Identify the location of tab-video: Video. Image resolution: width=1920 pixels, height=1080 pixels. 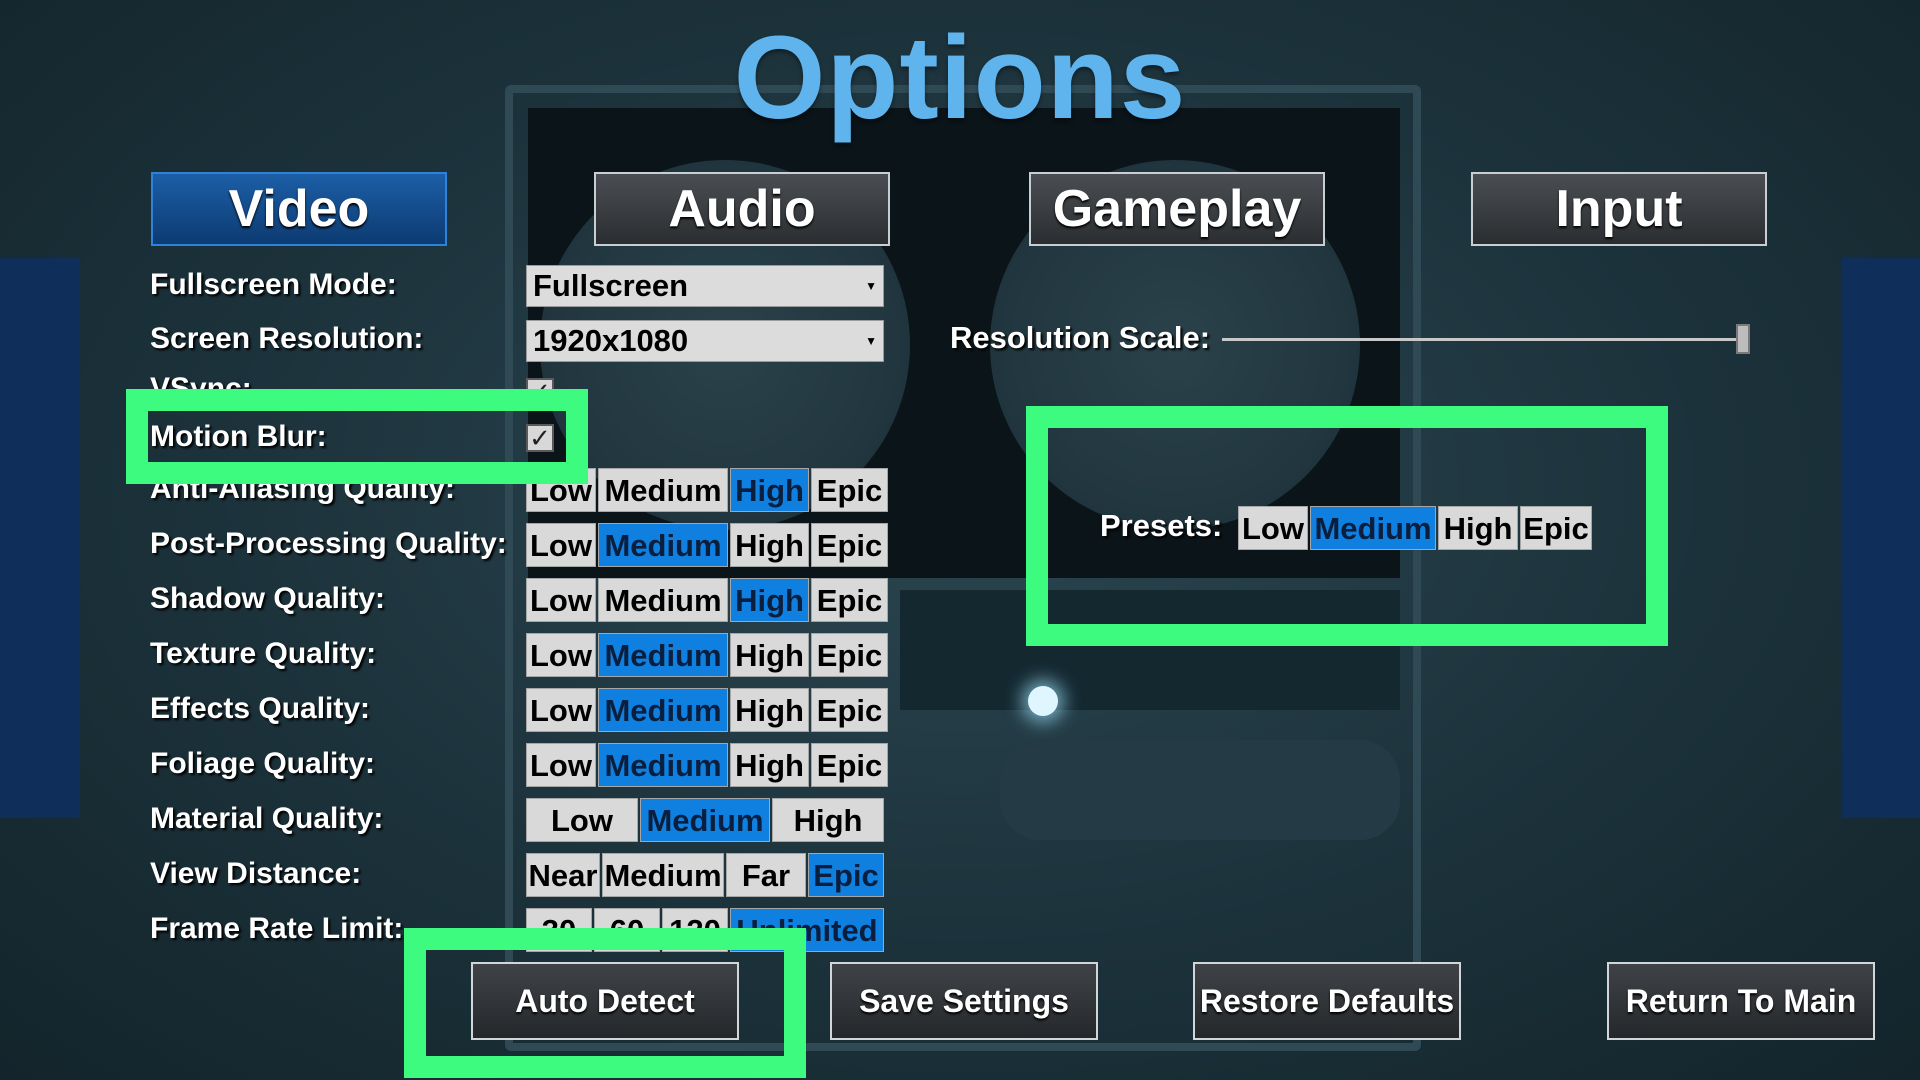
(299, 209).